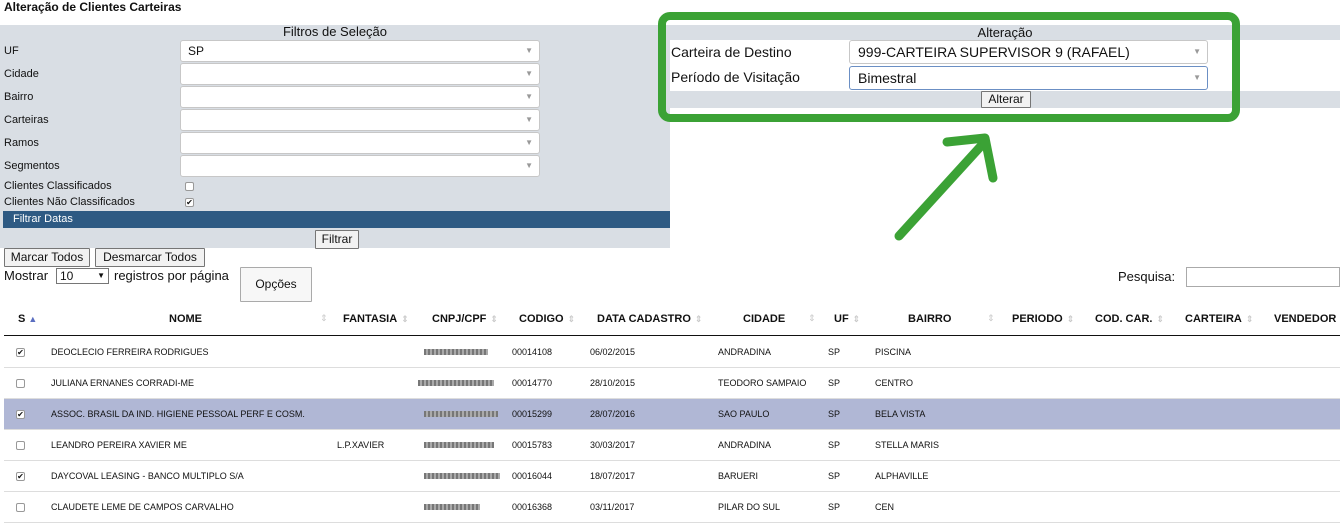  I want to click on cell-cidade: BARUERI, so click(738, 476).